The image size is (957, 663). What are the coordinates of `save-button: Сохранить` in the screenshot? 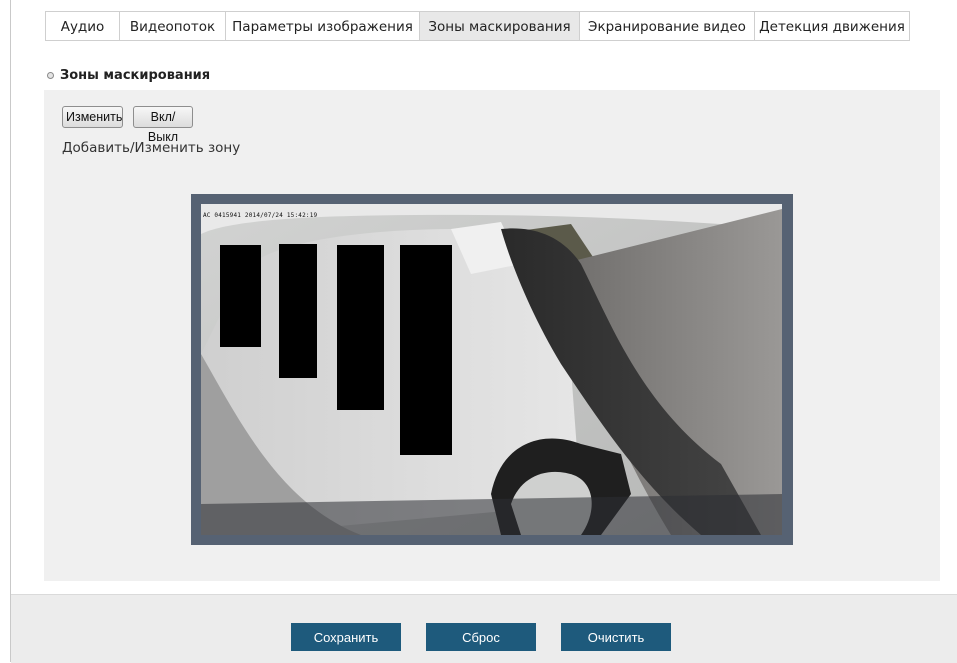 It's located at (346, 637).